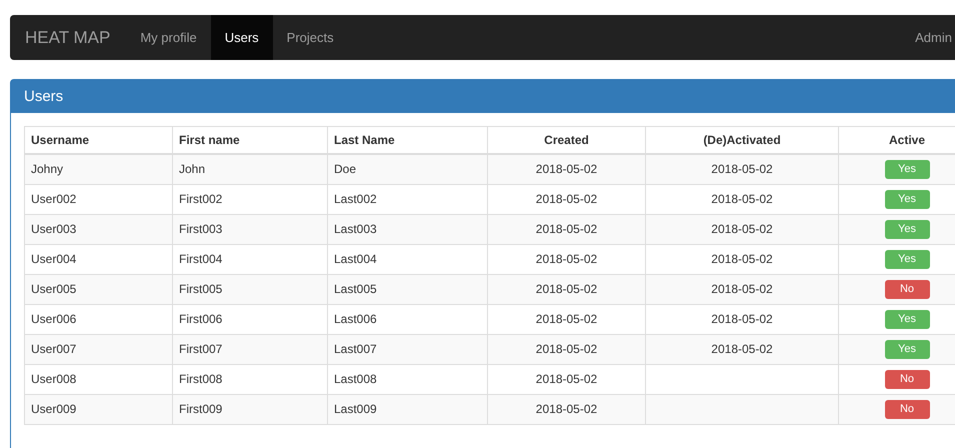 The height and width of the screenshot is (448, 955). What do you see at coordinates (408, 229) in the screenshot?
I see `table-cell: Last003` at bounding box center [408, 229].